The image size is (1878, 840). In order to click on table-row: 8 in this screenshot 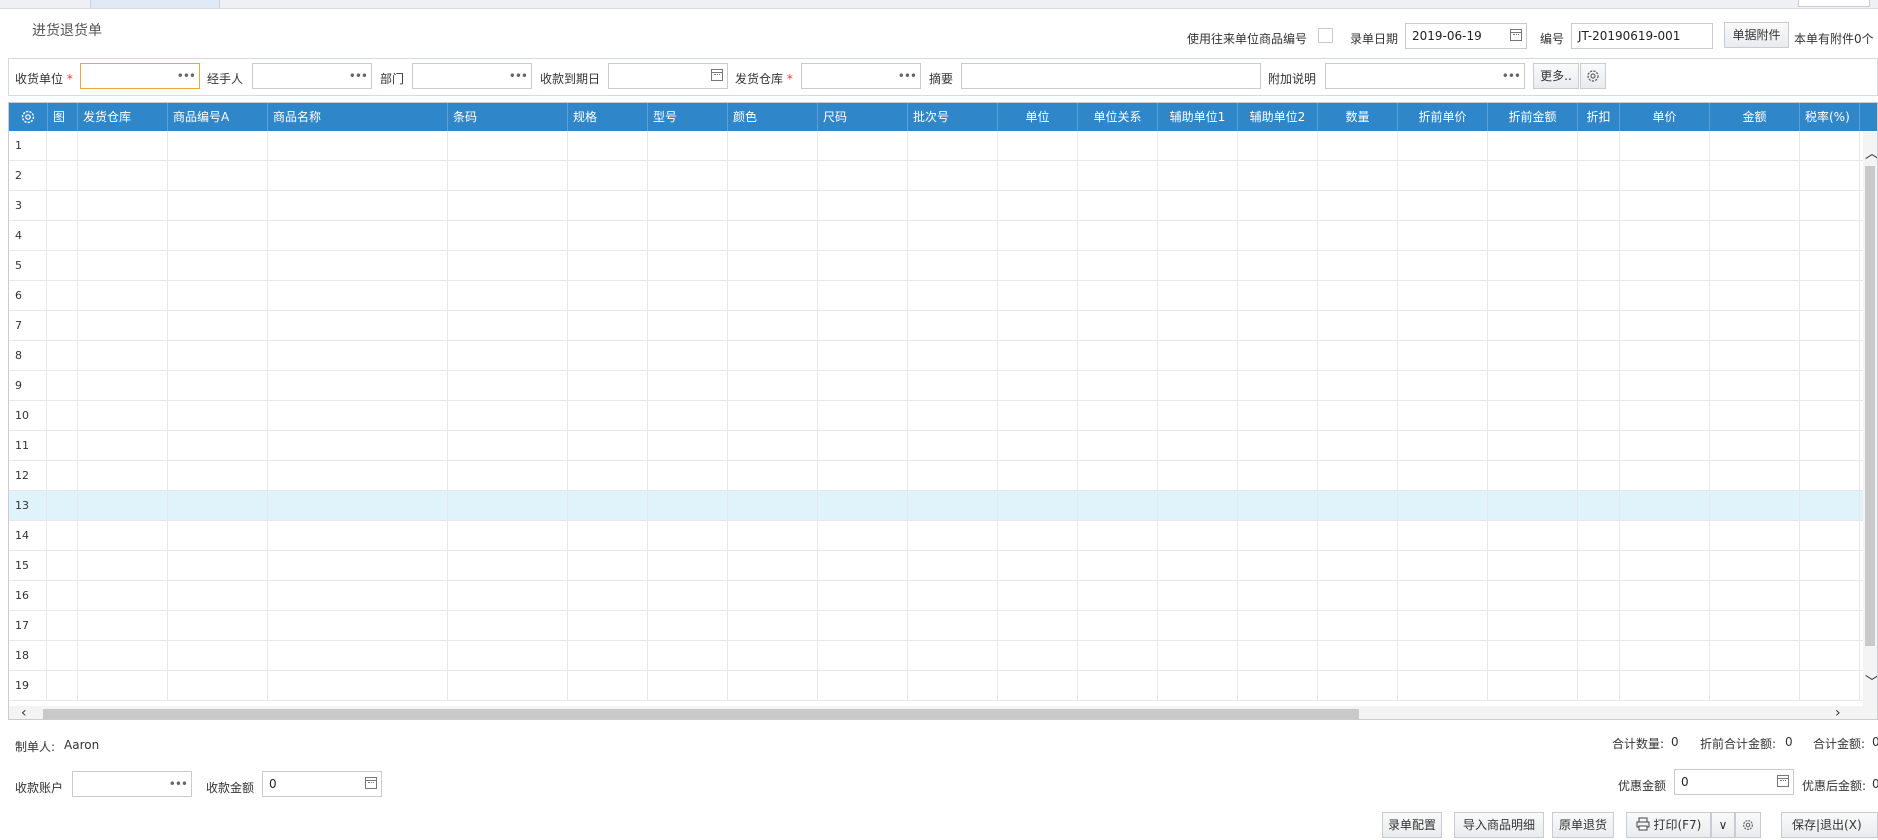, I will do `click(936, 356)`.